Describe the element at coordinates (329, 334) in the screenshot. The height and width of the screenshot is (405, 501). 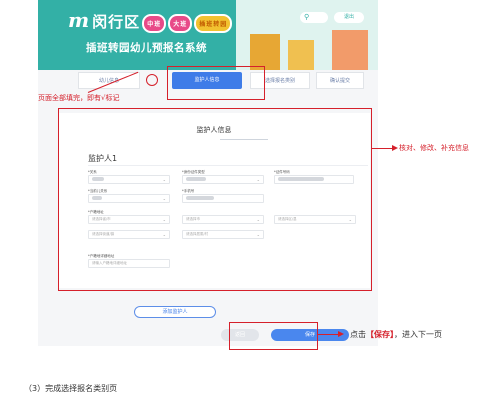
I see `save-arrow` at that location.